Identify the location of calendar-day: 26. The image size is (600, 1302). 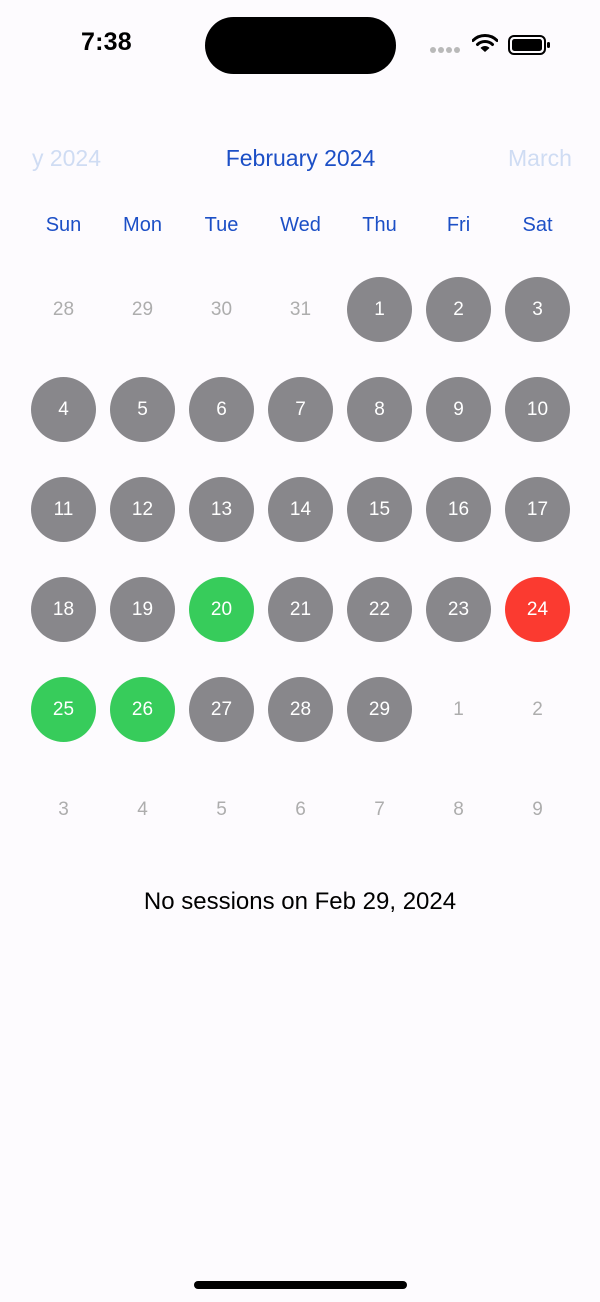
(142, 709).